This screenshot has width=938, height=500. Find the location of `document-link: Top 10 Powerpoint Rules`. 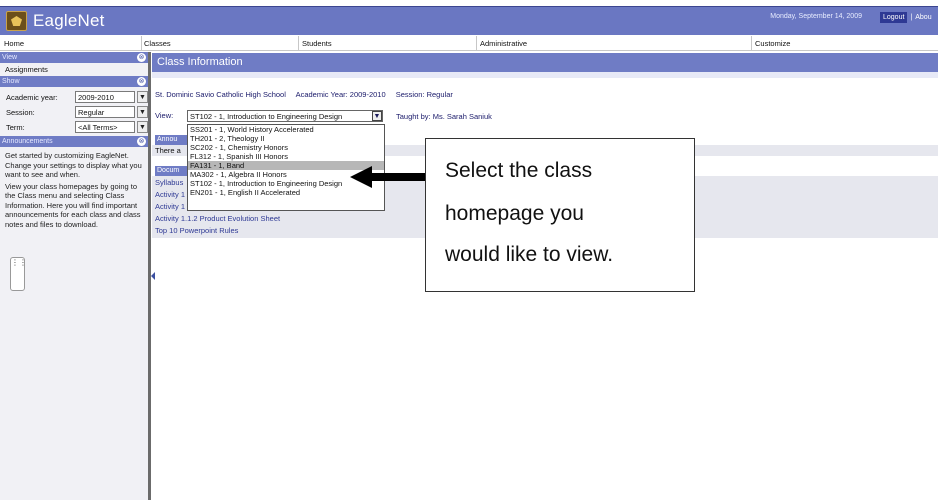

document-link: Top 10 Powerpoint Rules is located at coordinates (196, 230).